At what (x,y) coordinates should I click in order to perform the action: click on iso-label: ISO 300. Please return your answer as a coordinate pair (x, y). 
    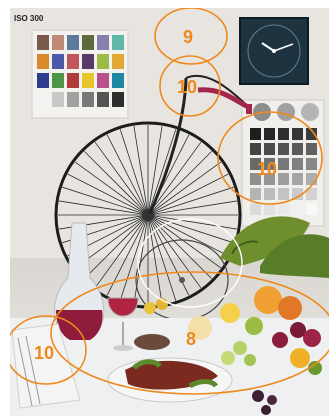
    Looking at the image, I should click on (29, 18).